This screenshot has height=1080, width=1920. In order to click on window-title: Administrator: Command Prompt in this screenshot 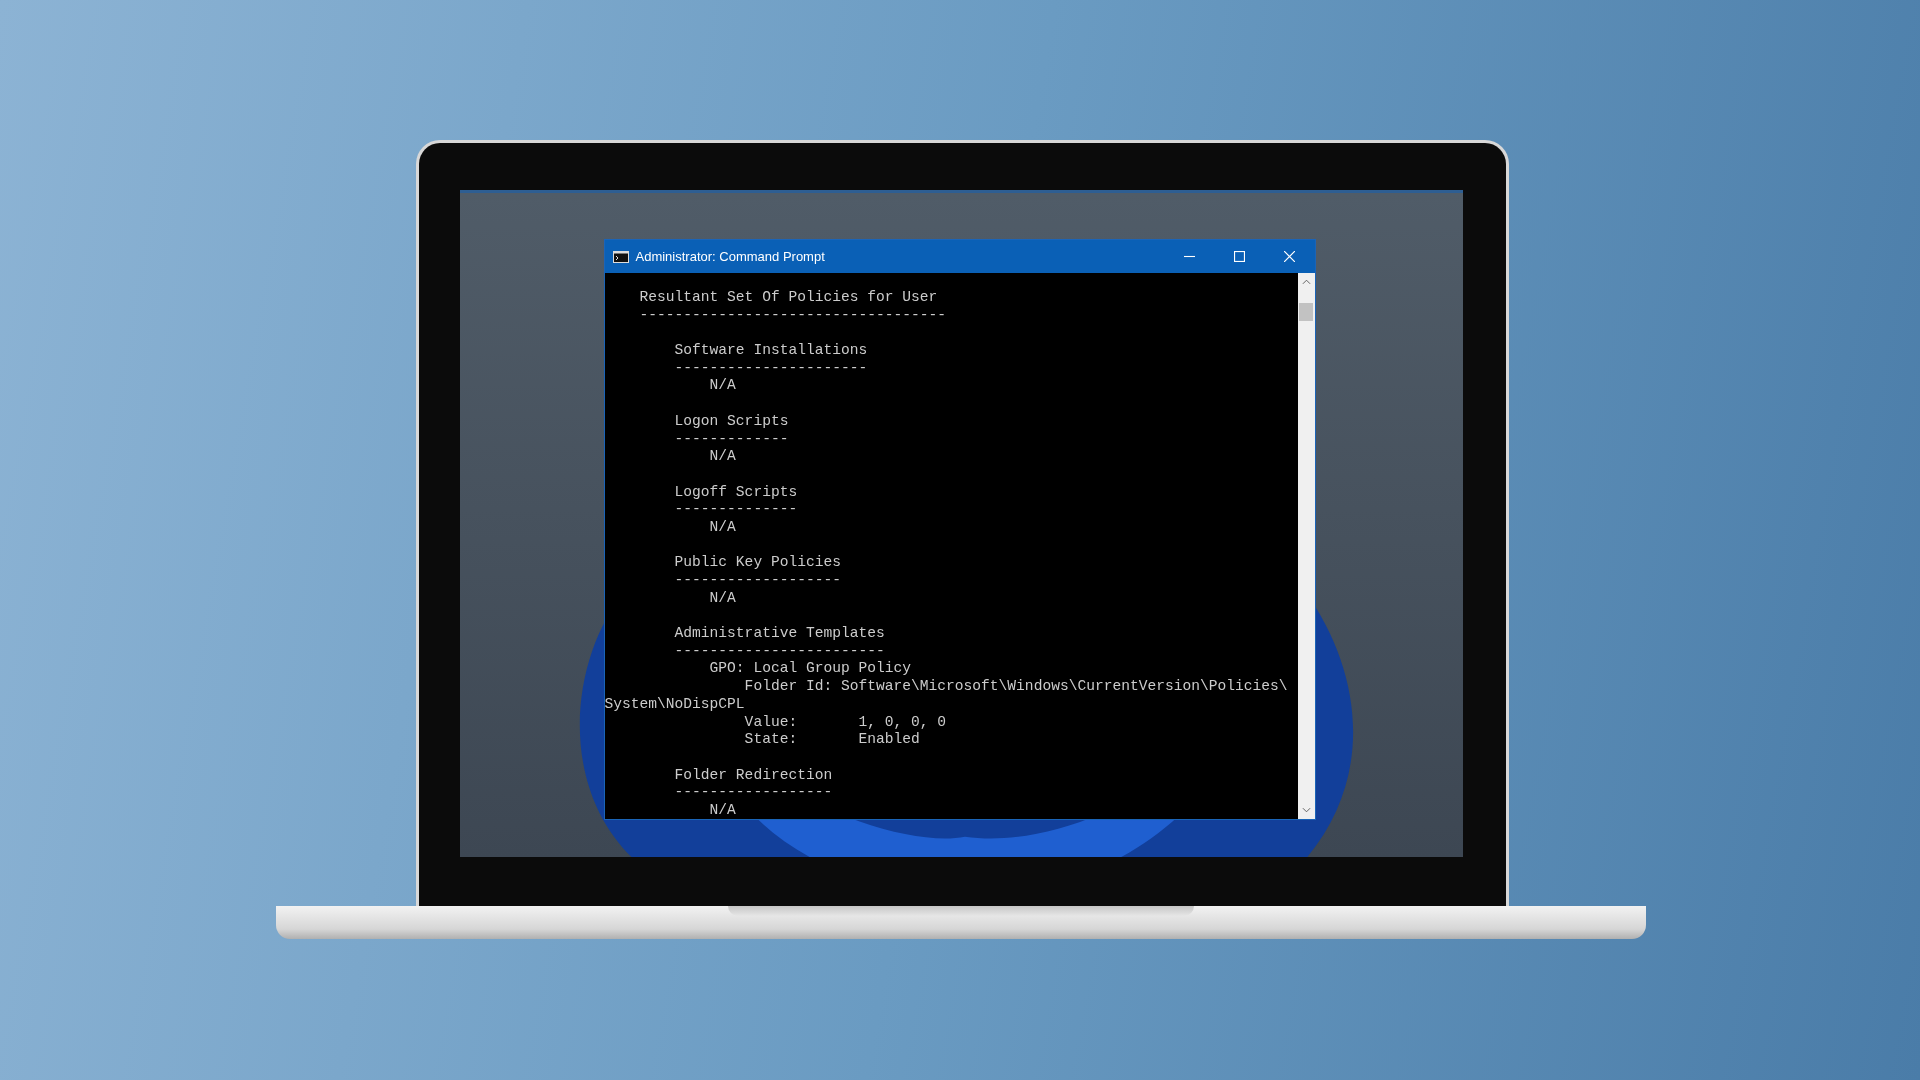, I will do `click(730, 256)`.